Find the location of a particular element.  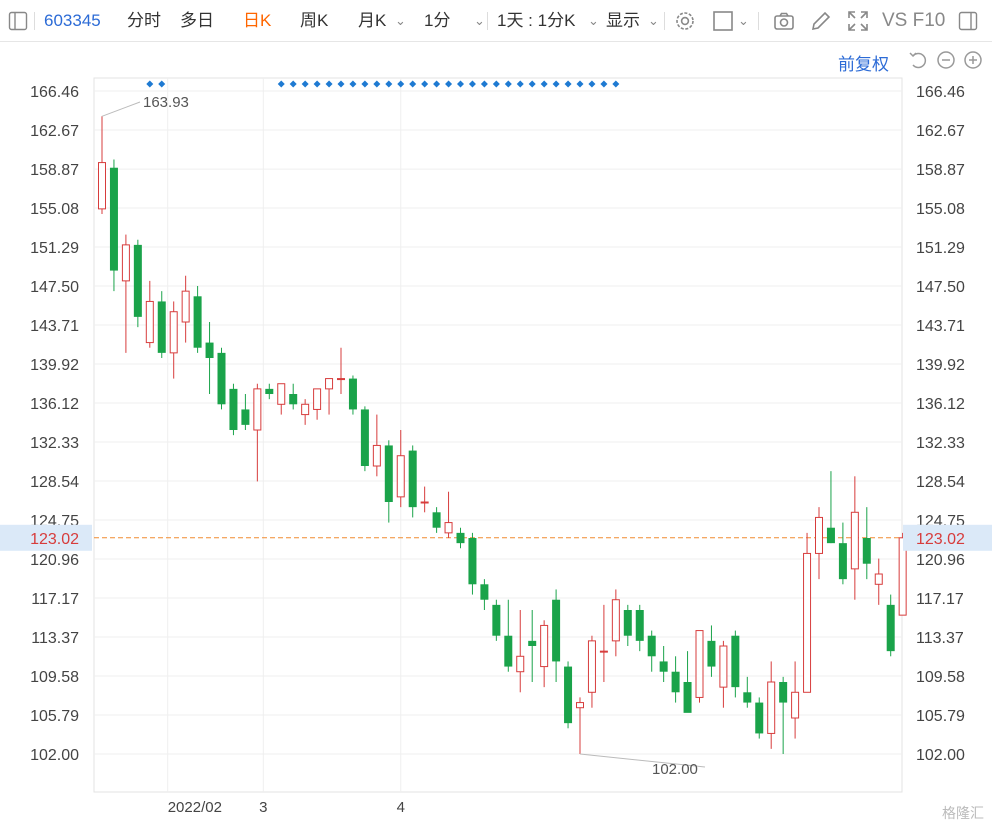

y-tick-label-right: 132.33 is located at coordinates (940, 443).